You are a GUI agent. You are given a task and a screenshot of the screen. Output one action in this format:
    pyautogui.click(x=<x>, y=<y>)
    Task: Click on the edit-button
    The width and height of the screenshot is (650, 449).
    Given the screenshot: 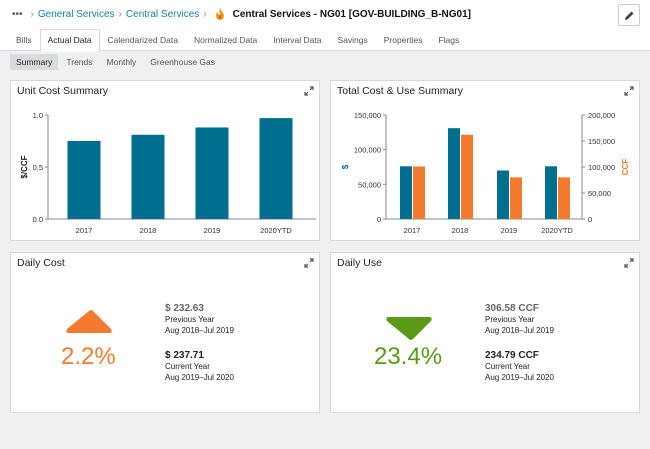 What is the action you would take?
    pyautogui.click(x=629, y=15)
    